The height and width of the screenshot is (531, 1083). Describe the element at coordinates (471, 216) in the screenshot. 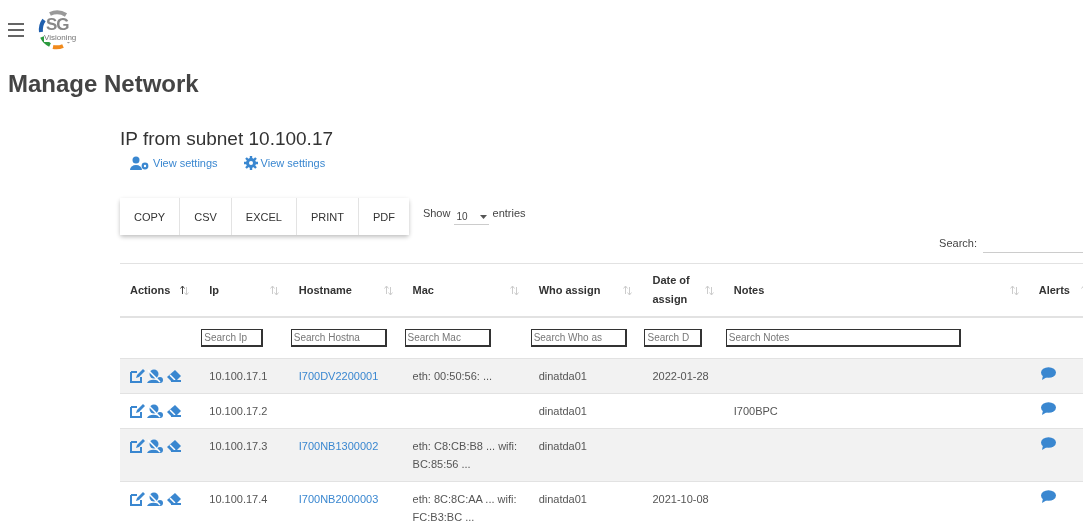

I see `entries-select: 10` at that location.